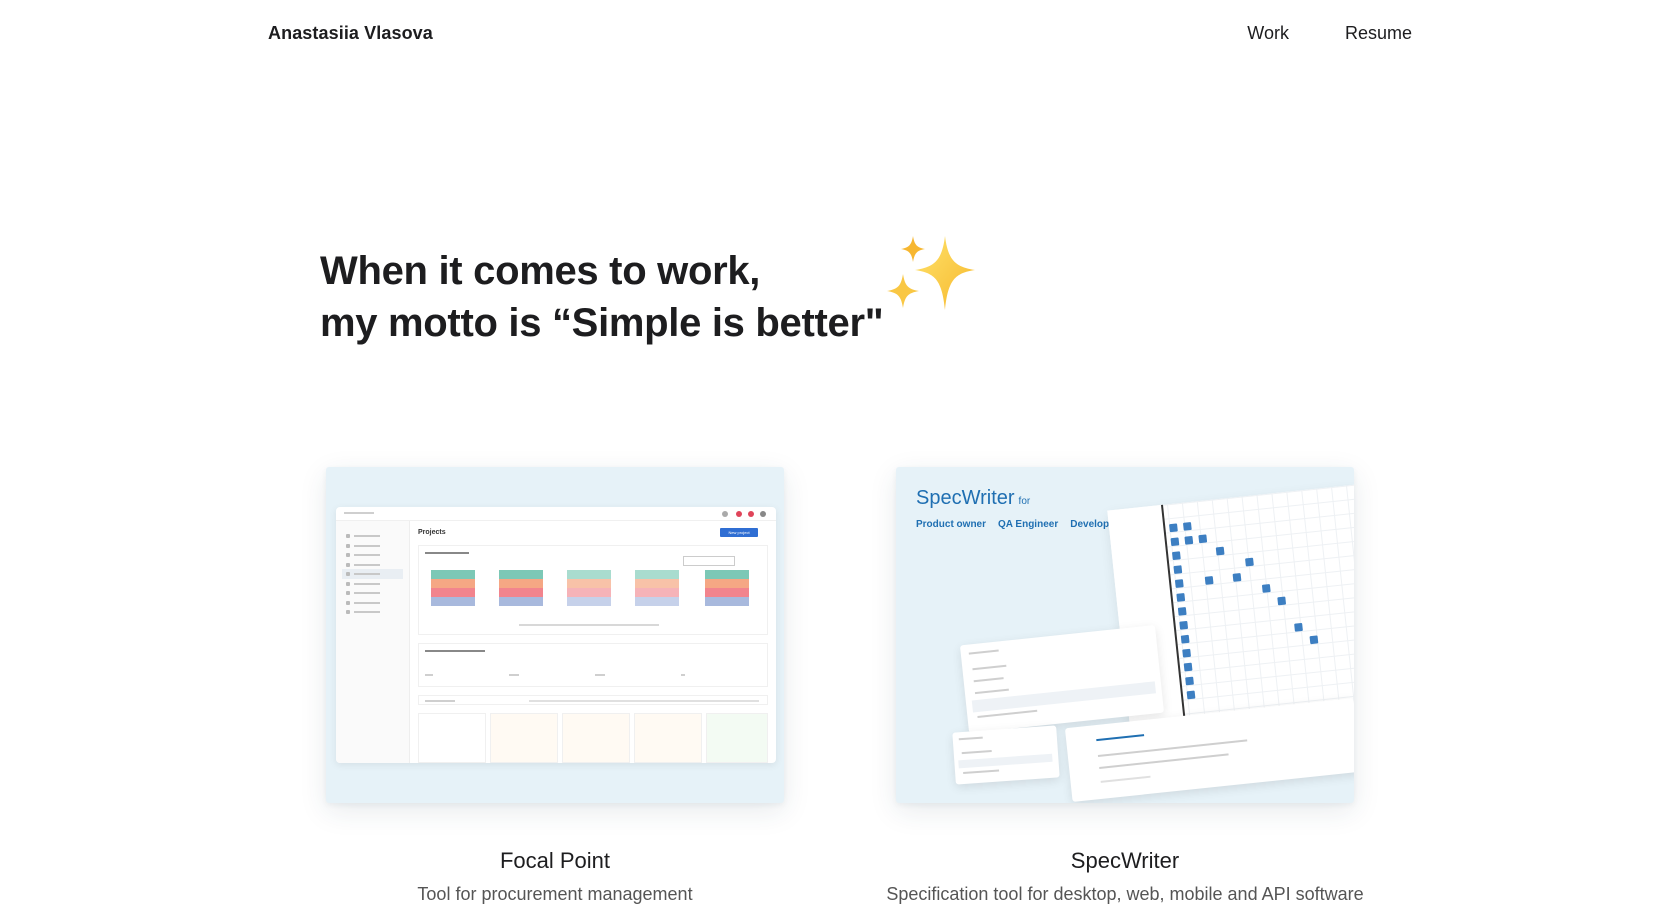 Image resolution: width=1680 pixels, height=914 pixels. Describe the element at coordinates (965, 498) in the screenshot. I see `specwriter-brand: SpecWriter` at that location.